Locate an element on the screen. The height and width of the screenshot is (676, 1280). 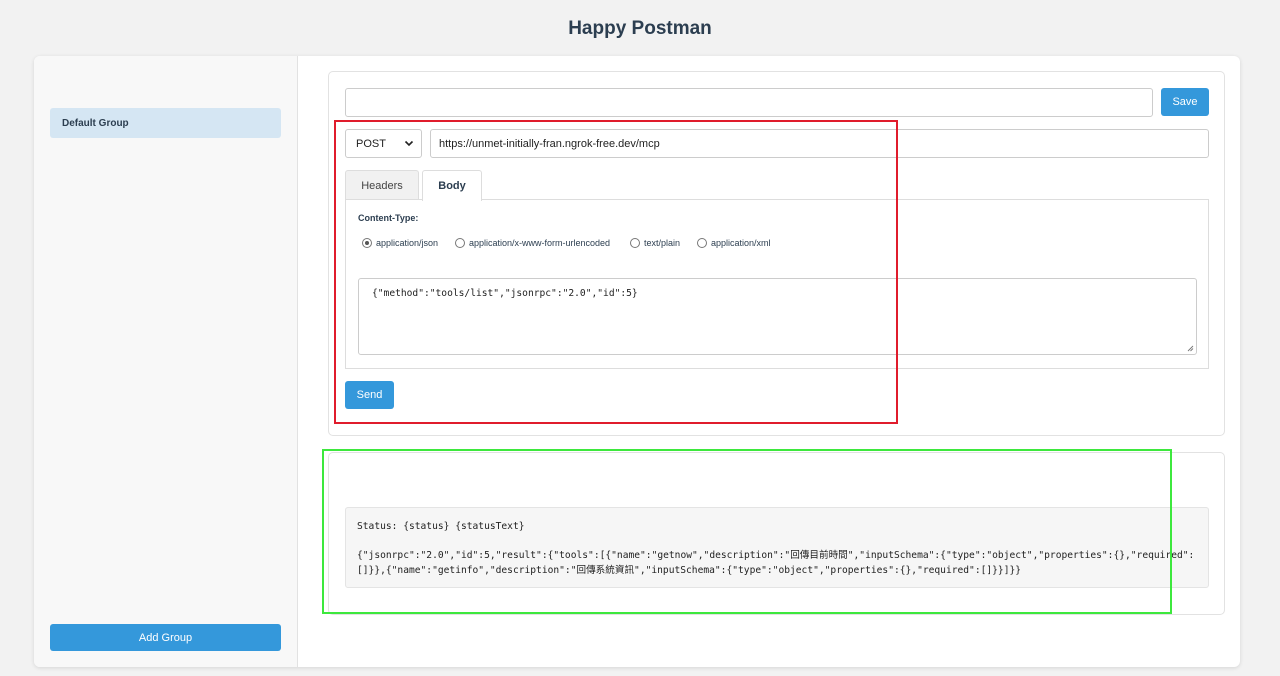
method-select: POST is located at coordinates (383, 143).